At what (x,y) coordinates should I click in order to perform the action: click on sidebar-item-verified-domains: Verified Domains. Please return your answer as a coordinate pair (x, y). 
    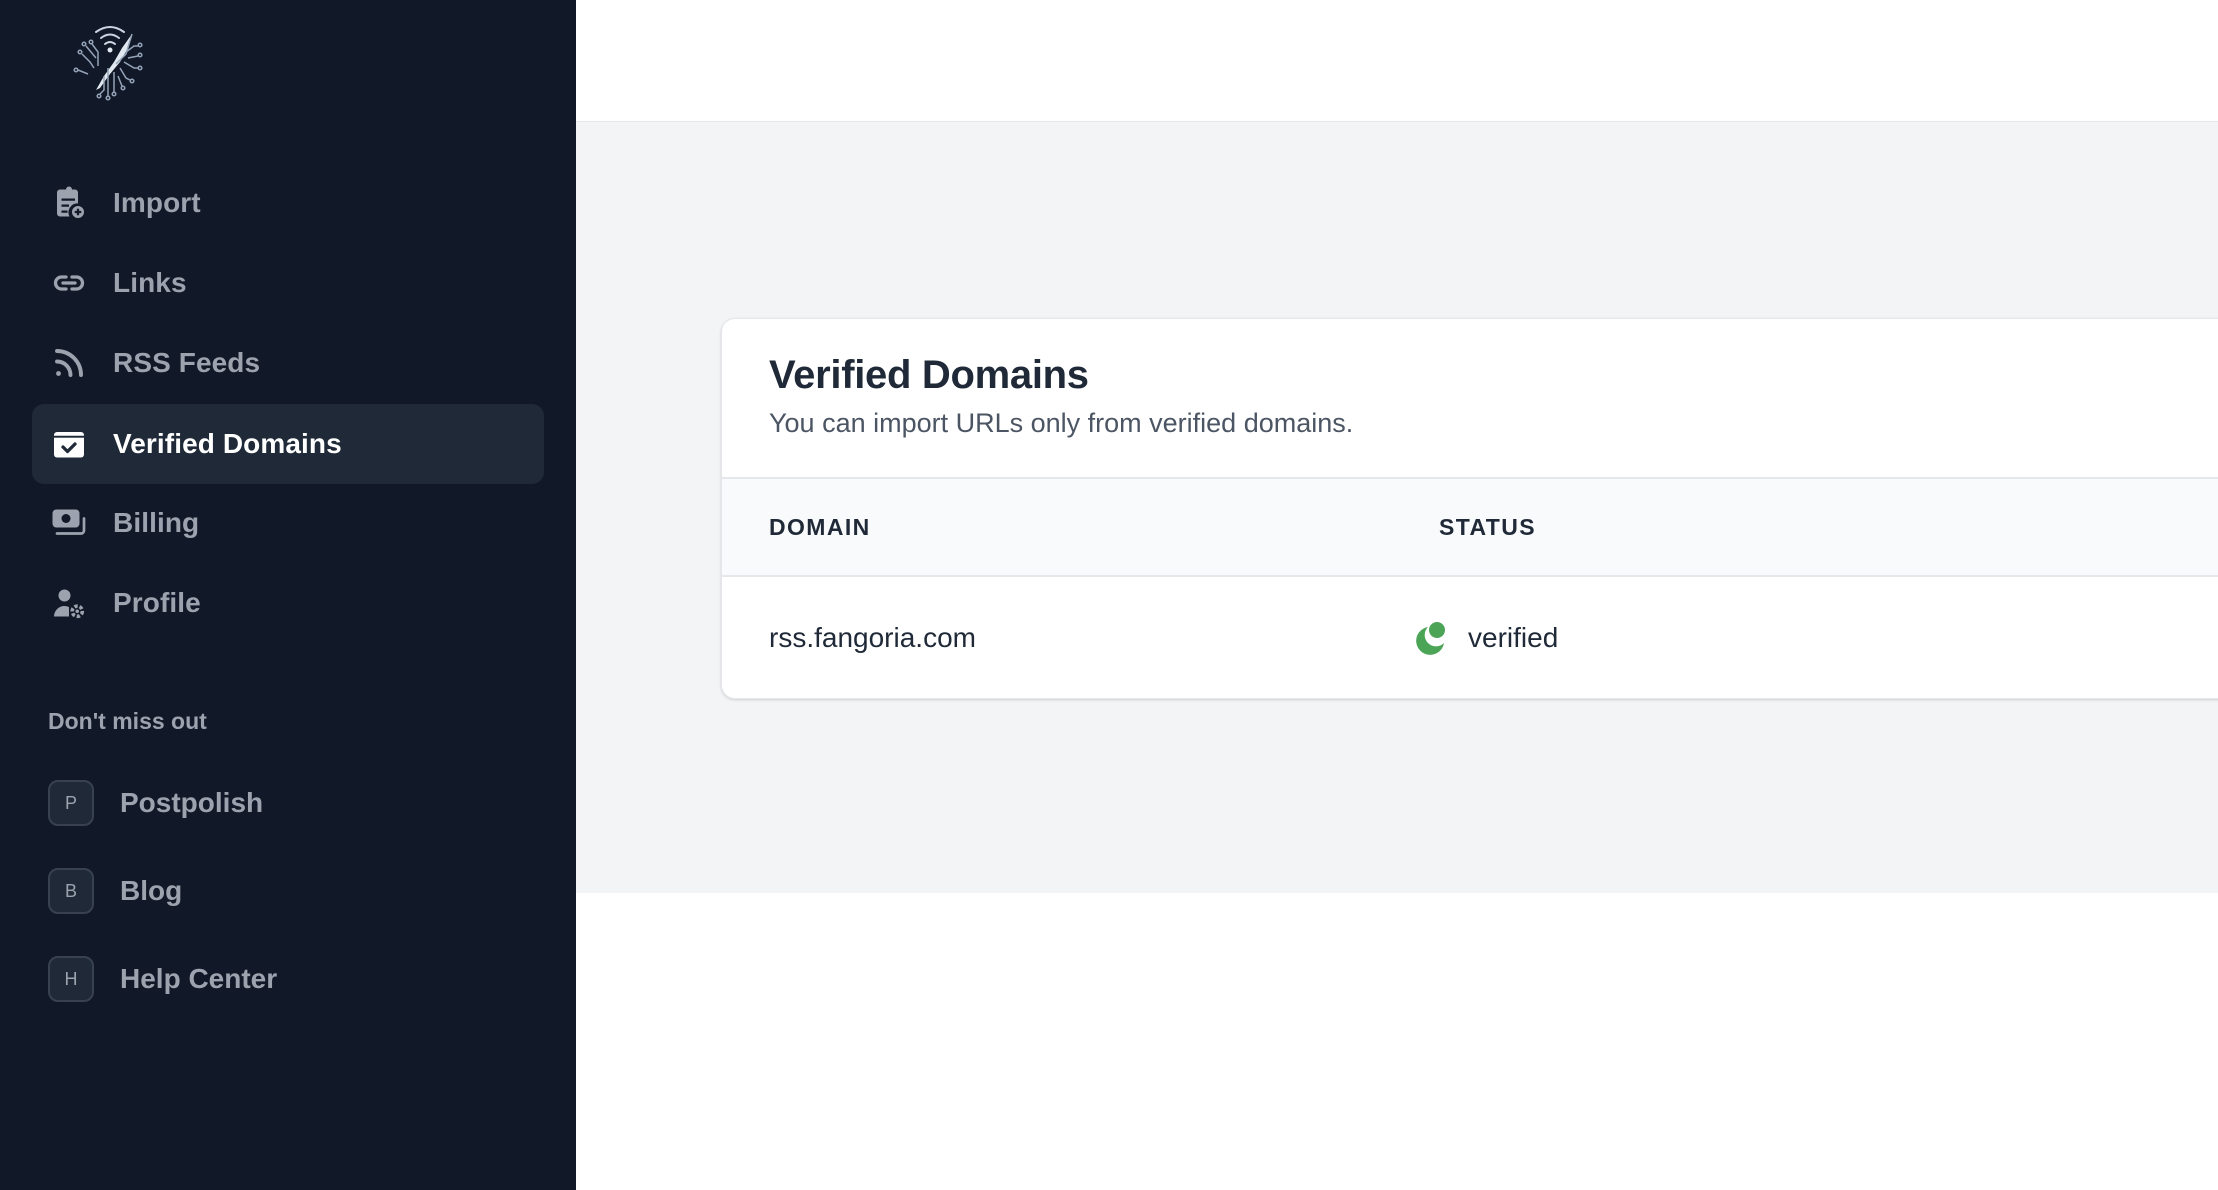
    Looking at the image, I should click on (288, 444).